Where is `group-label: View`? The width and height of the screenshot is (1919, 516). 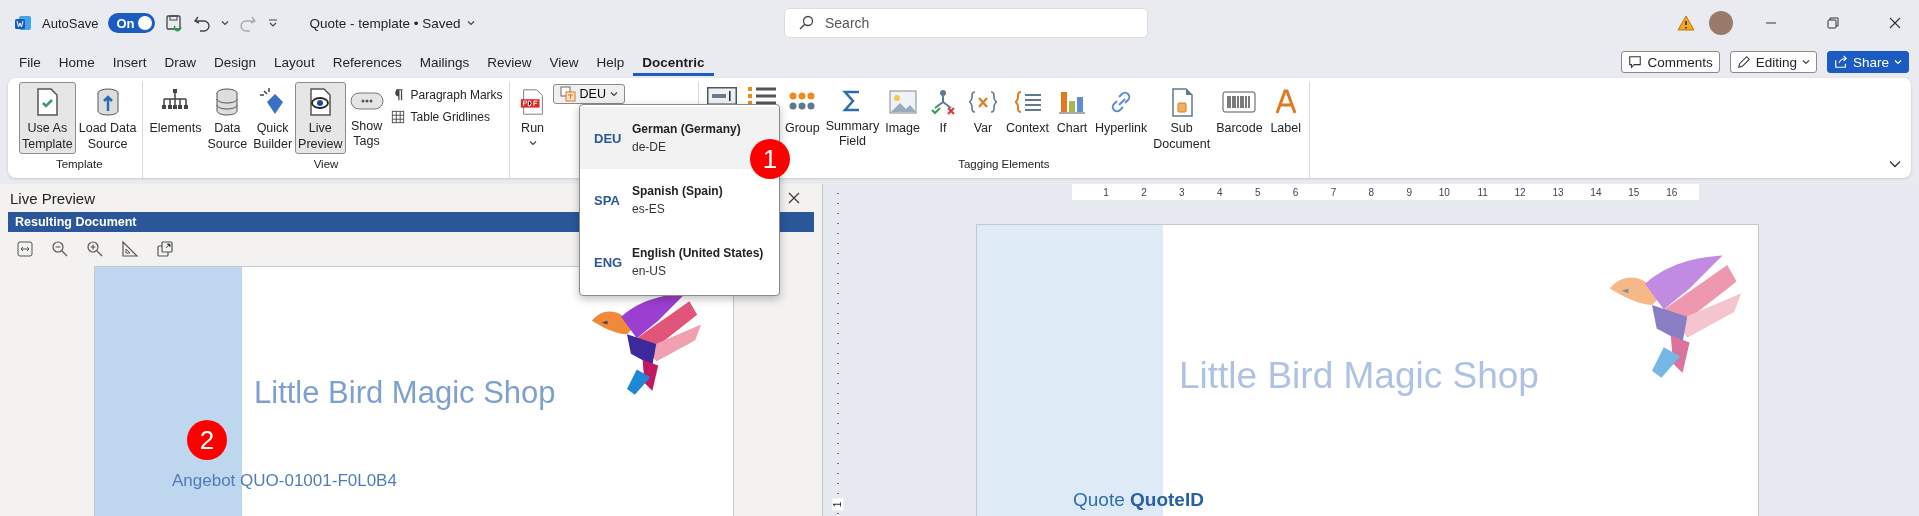 group-label: View is located at coordinates (326, 164).